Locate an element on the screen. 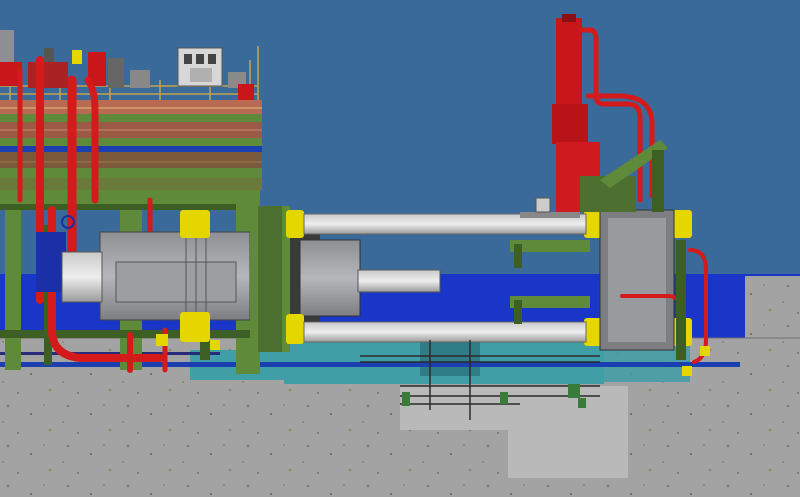 Image resolution: width=800 pixels, height=497 pixels. pit-left is located at coordinates (455, 408).